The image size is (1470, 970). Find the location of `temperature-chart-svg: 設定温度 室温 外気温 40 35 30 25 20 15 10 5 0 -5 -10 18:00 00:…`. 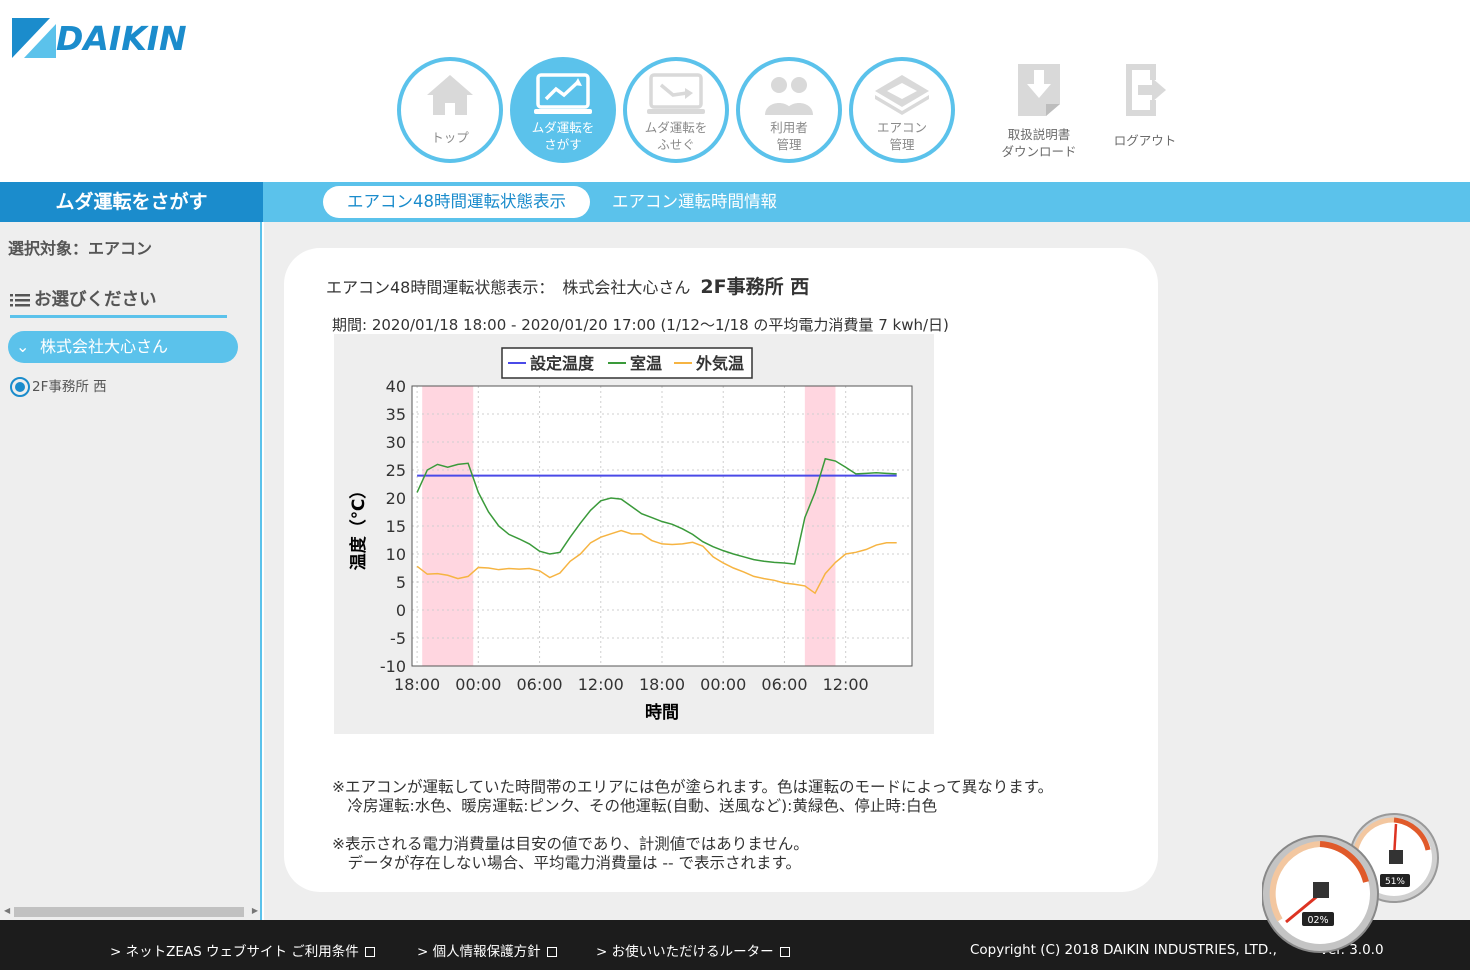

temperature-chart-svg: 設定温度 室温 外気温 40 35 30 25 20 15 10 5 0 -5 -10 18:00 00:… is located at coordinates (630, 535).